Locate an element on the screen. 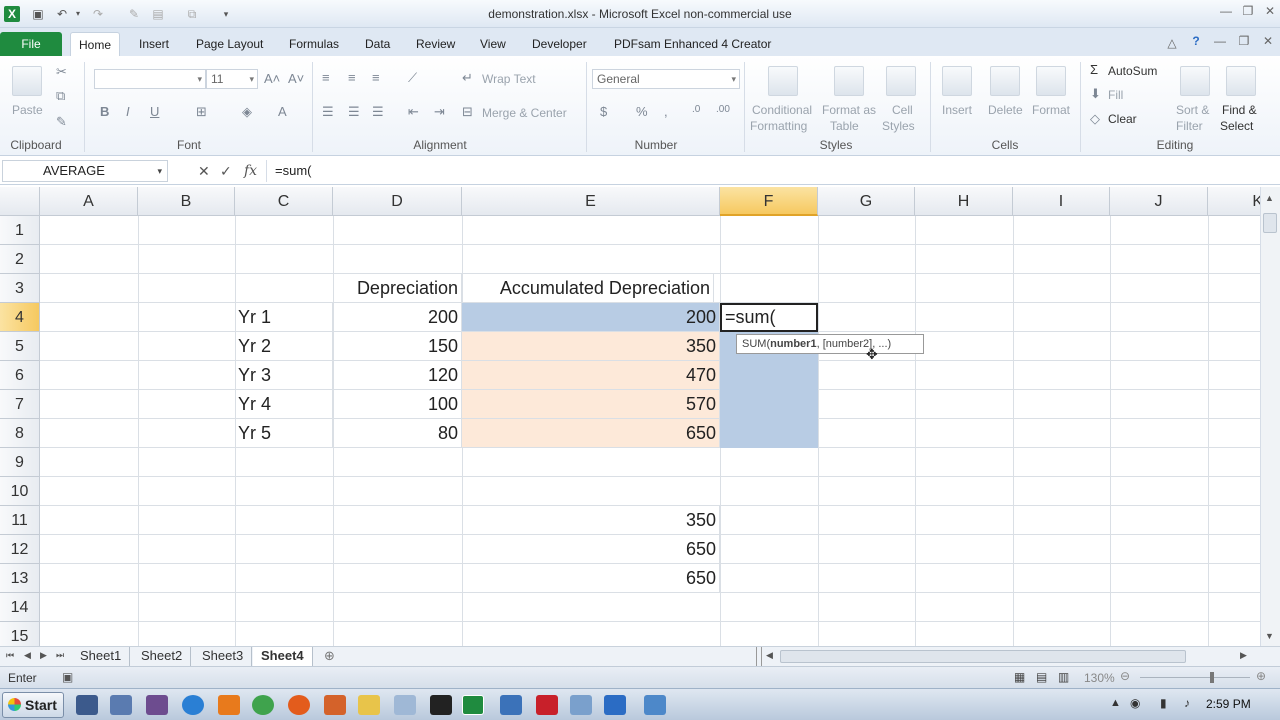  row-header: 14 is located at coordinates (20, 607).